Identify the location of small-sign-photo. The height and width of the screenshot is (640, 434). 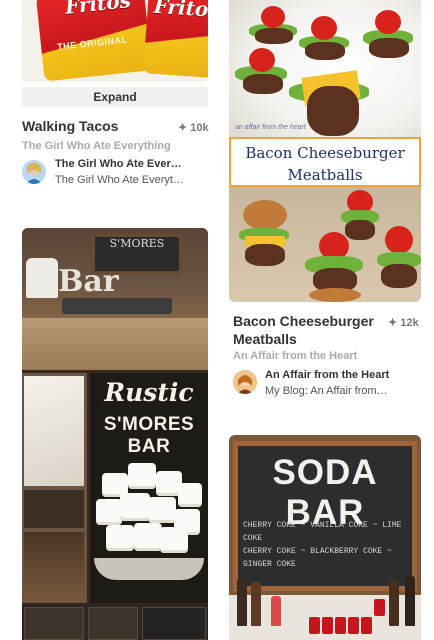
(54, 509).